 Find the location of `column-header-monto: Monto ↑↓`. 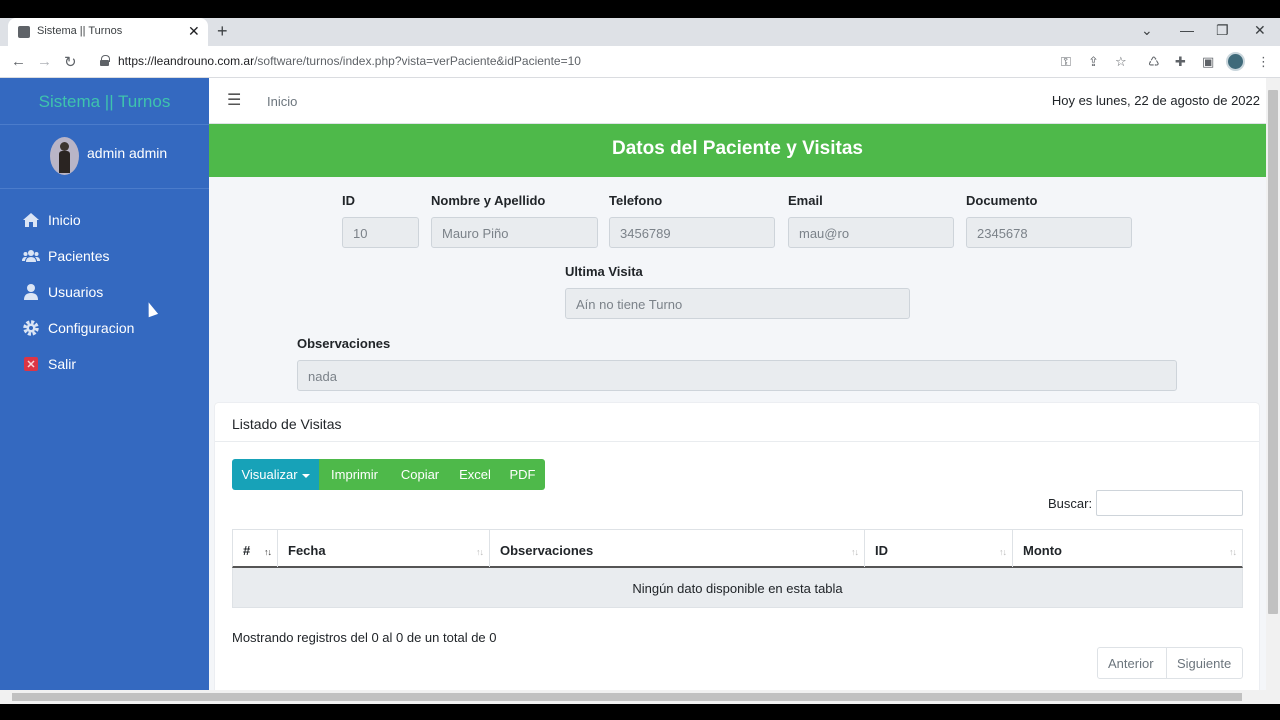

column-header-monto: Monto ↑↓ is located at coordinates (1127, 548).